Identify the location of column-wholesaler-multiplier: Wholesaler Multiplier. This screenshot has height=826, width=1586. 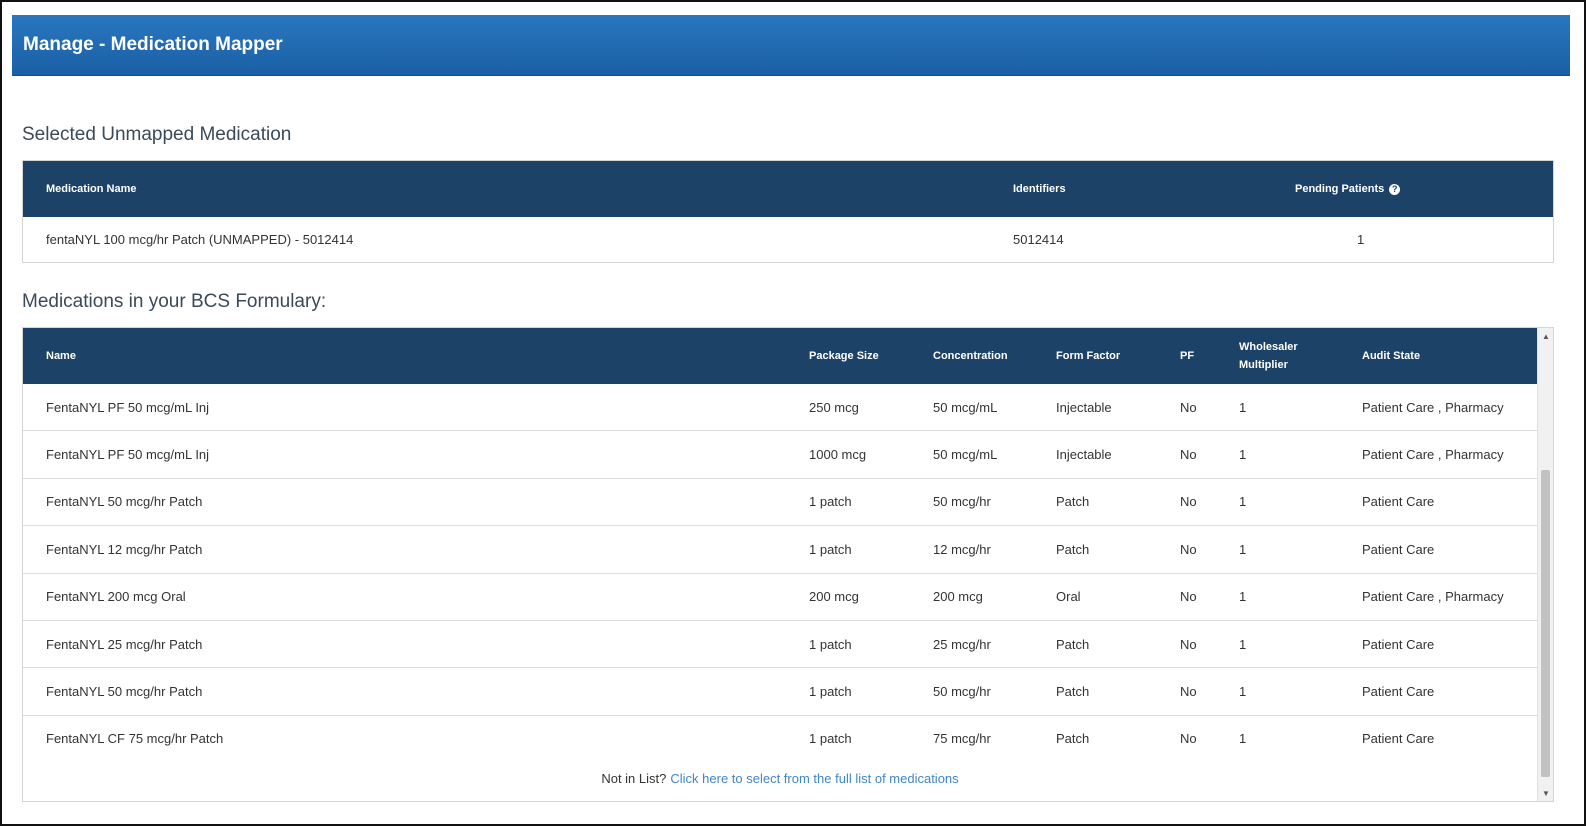
(1268, 356).